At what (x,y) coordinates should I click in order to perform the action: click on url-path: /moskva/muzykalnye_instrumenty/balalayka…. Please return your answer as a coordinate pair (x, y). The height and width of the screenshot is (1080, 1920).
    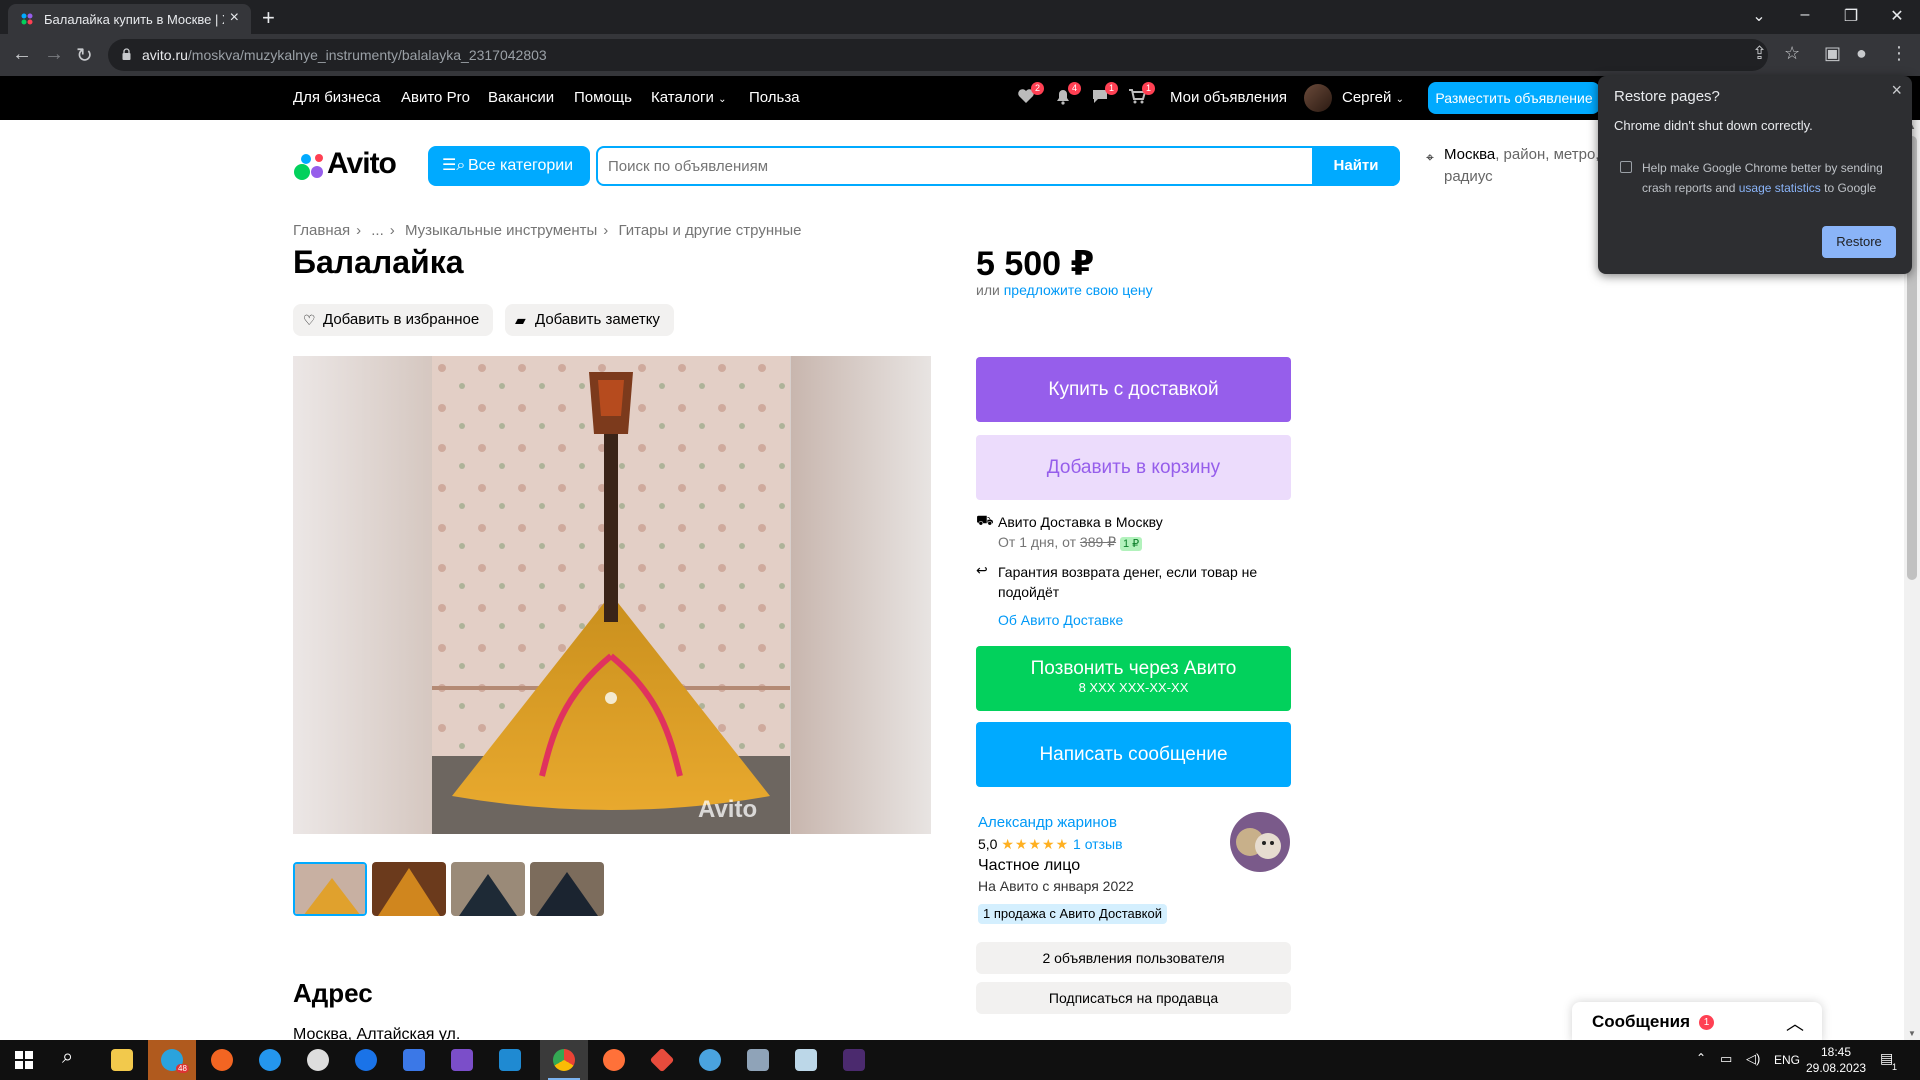
    Looking at the image, I should click on (367, 55).